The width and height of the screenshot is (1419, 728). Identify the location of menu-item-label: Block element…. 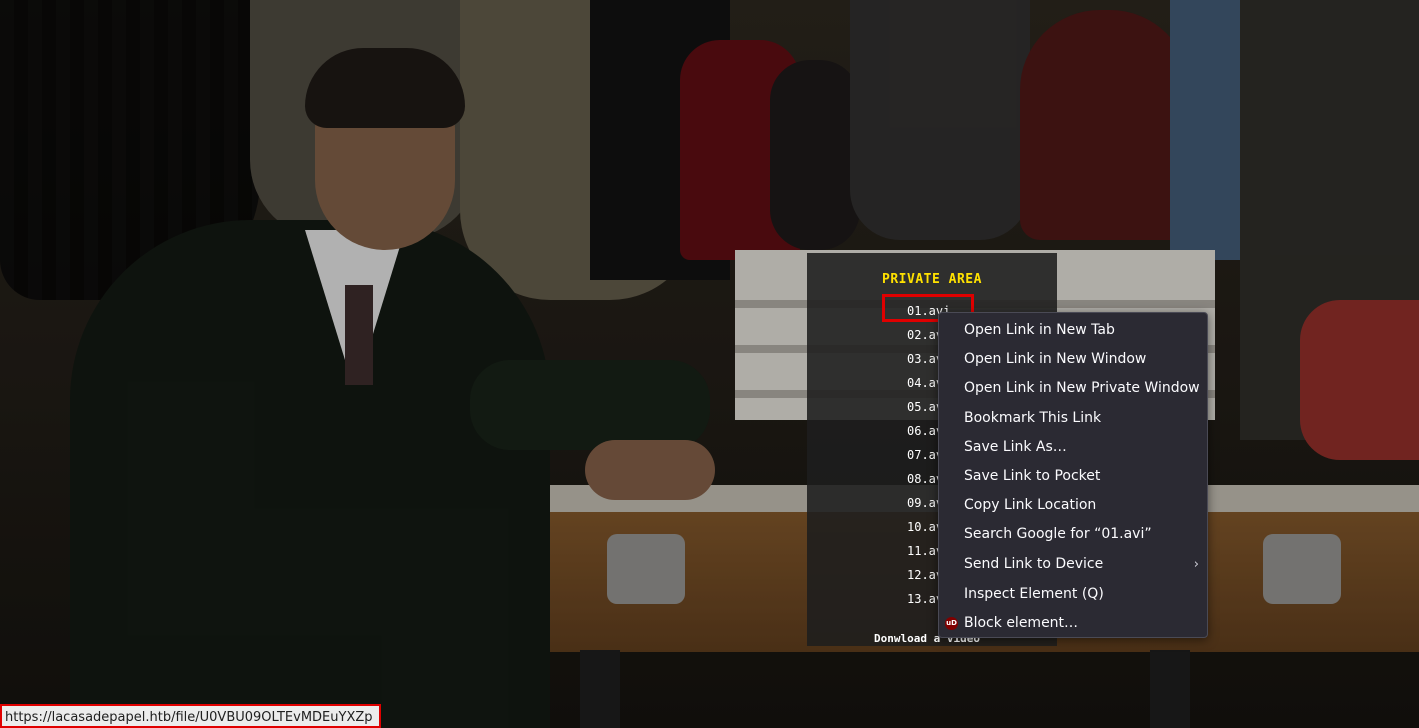
(1021, 623).